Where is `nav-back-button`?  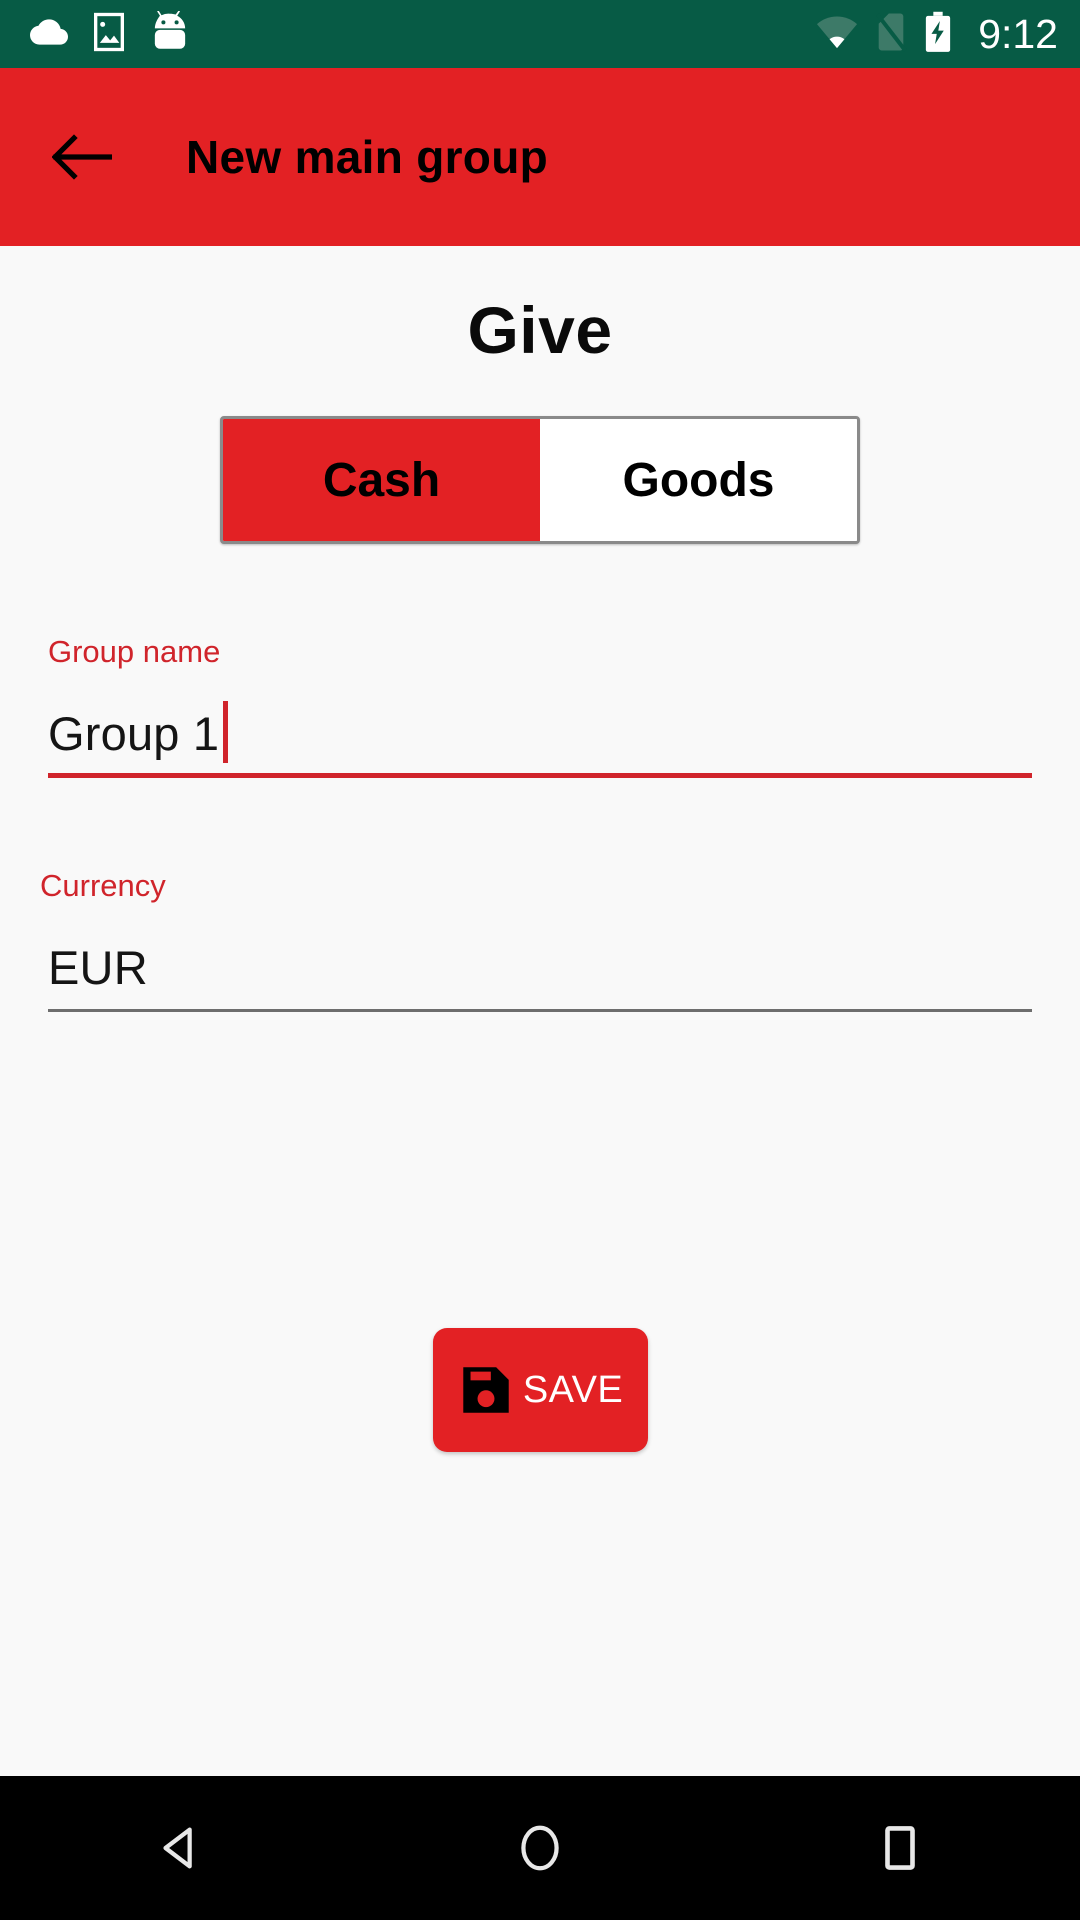 nav-back-button is located at coordinates (180, 1848).